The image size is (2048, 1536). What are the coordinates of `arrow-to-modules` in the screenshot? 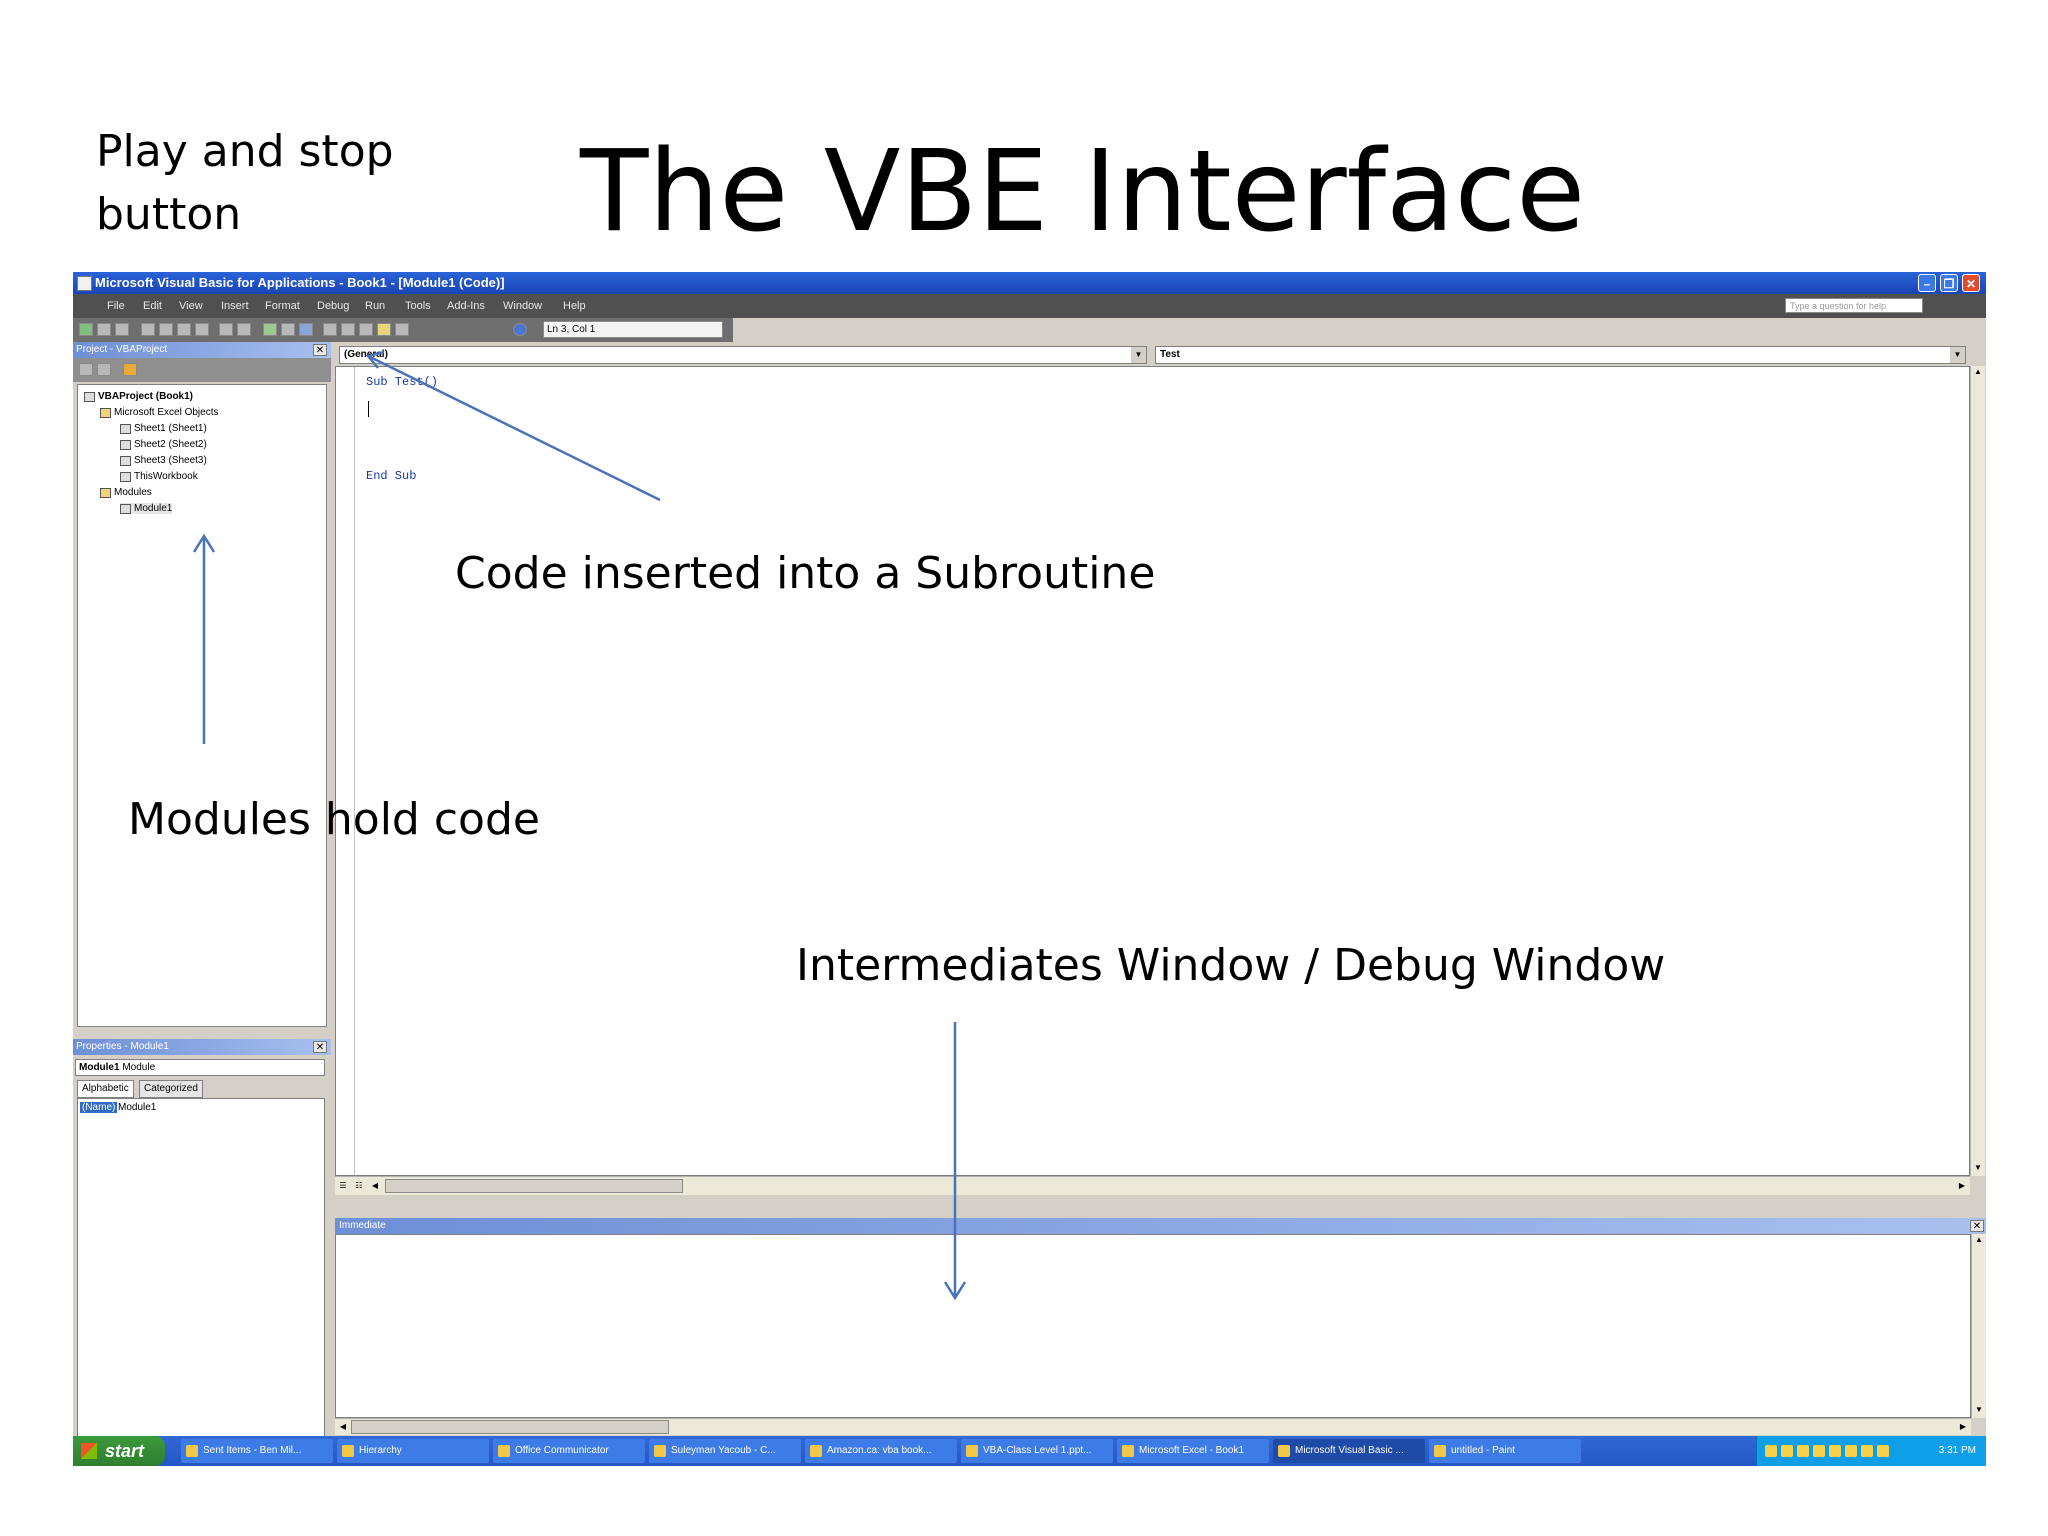 It's located at (204, 638).